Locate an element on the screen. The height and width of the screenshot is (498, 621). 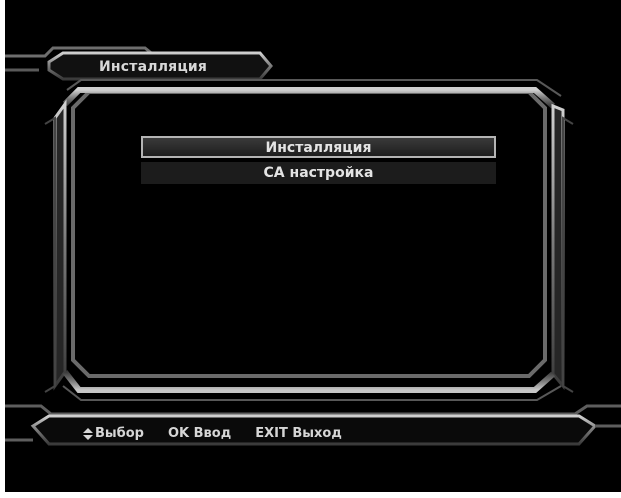
exit-key-label: EXIT is located at coordinates (271, 433).